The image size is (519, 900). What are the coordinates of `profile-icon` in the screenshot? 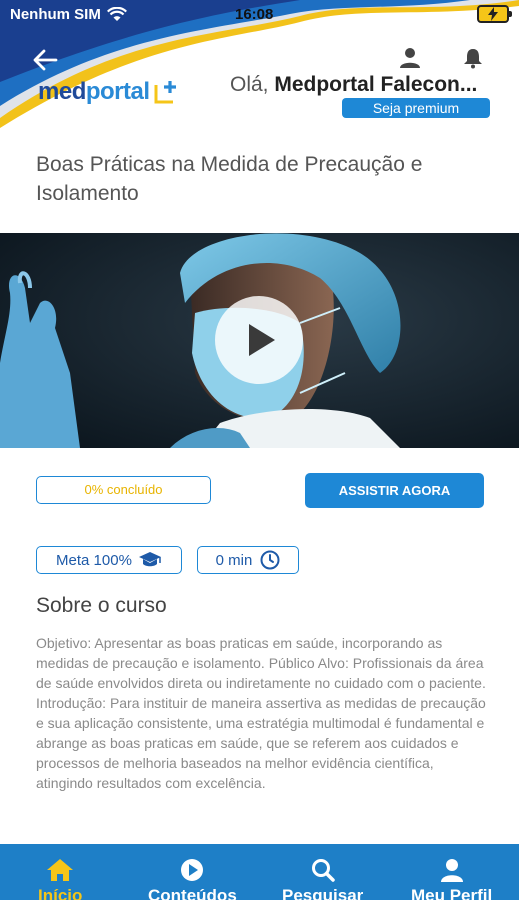 It's located at (410, 58).